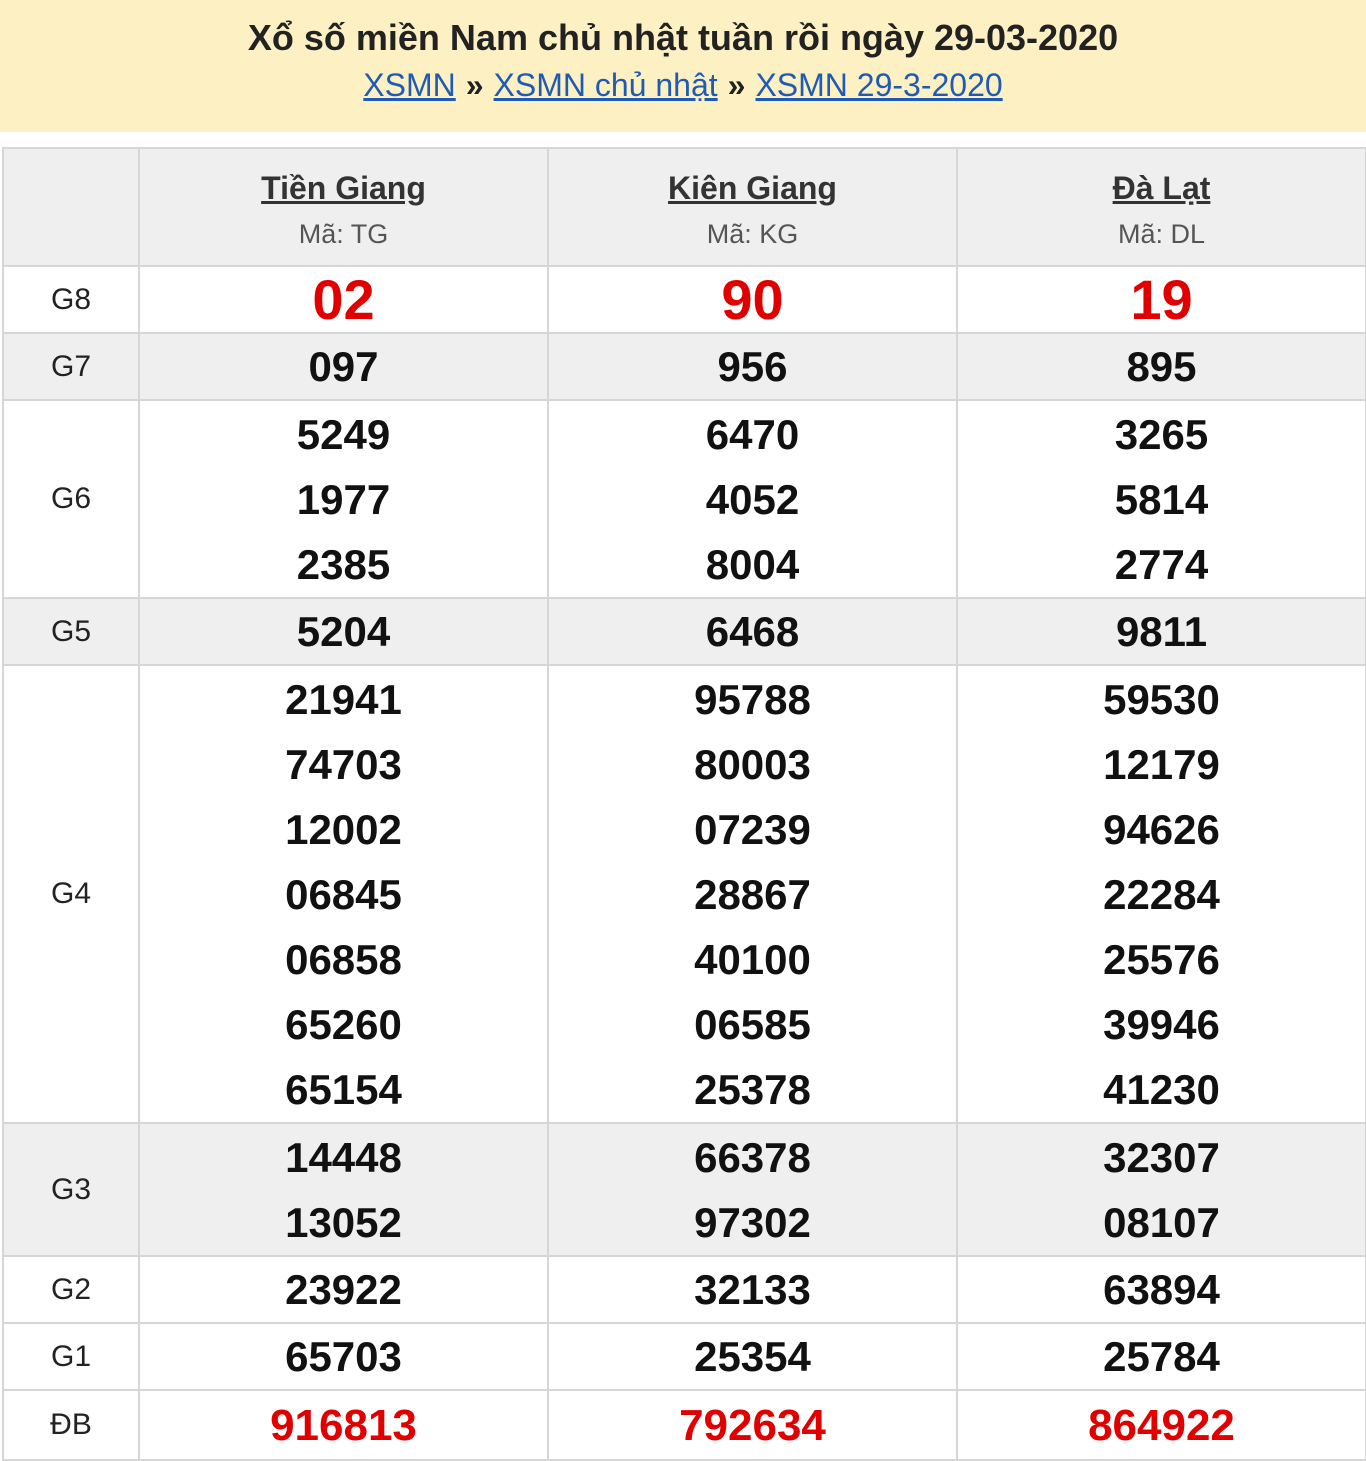 This screenshot has width=1366, height=1461. I want to click on result-number: 25354, so click(752, 1356).